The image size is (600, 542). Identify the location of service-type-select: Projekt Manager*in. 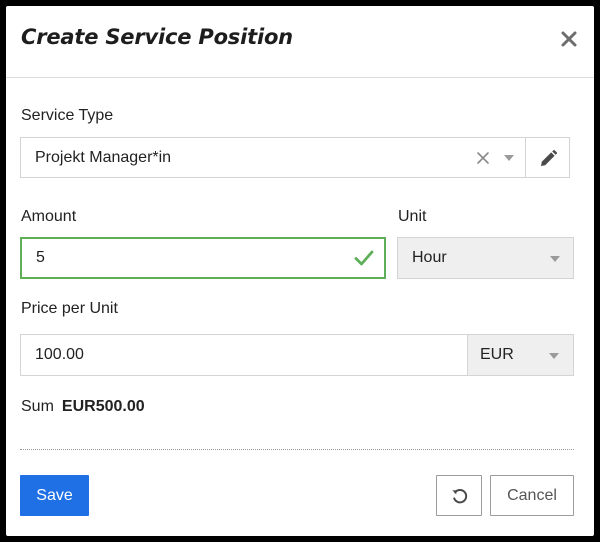
(273, 157).